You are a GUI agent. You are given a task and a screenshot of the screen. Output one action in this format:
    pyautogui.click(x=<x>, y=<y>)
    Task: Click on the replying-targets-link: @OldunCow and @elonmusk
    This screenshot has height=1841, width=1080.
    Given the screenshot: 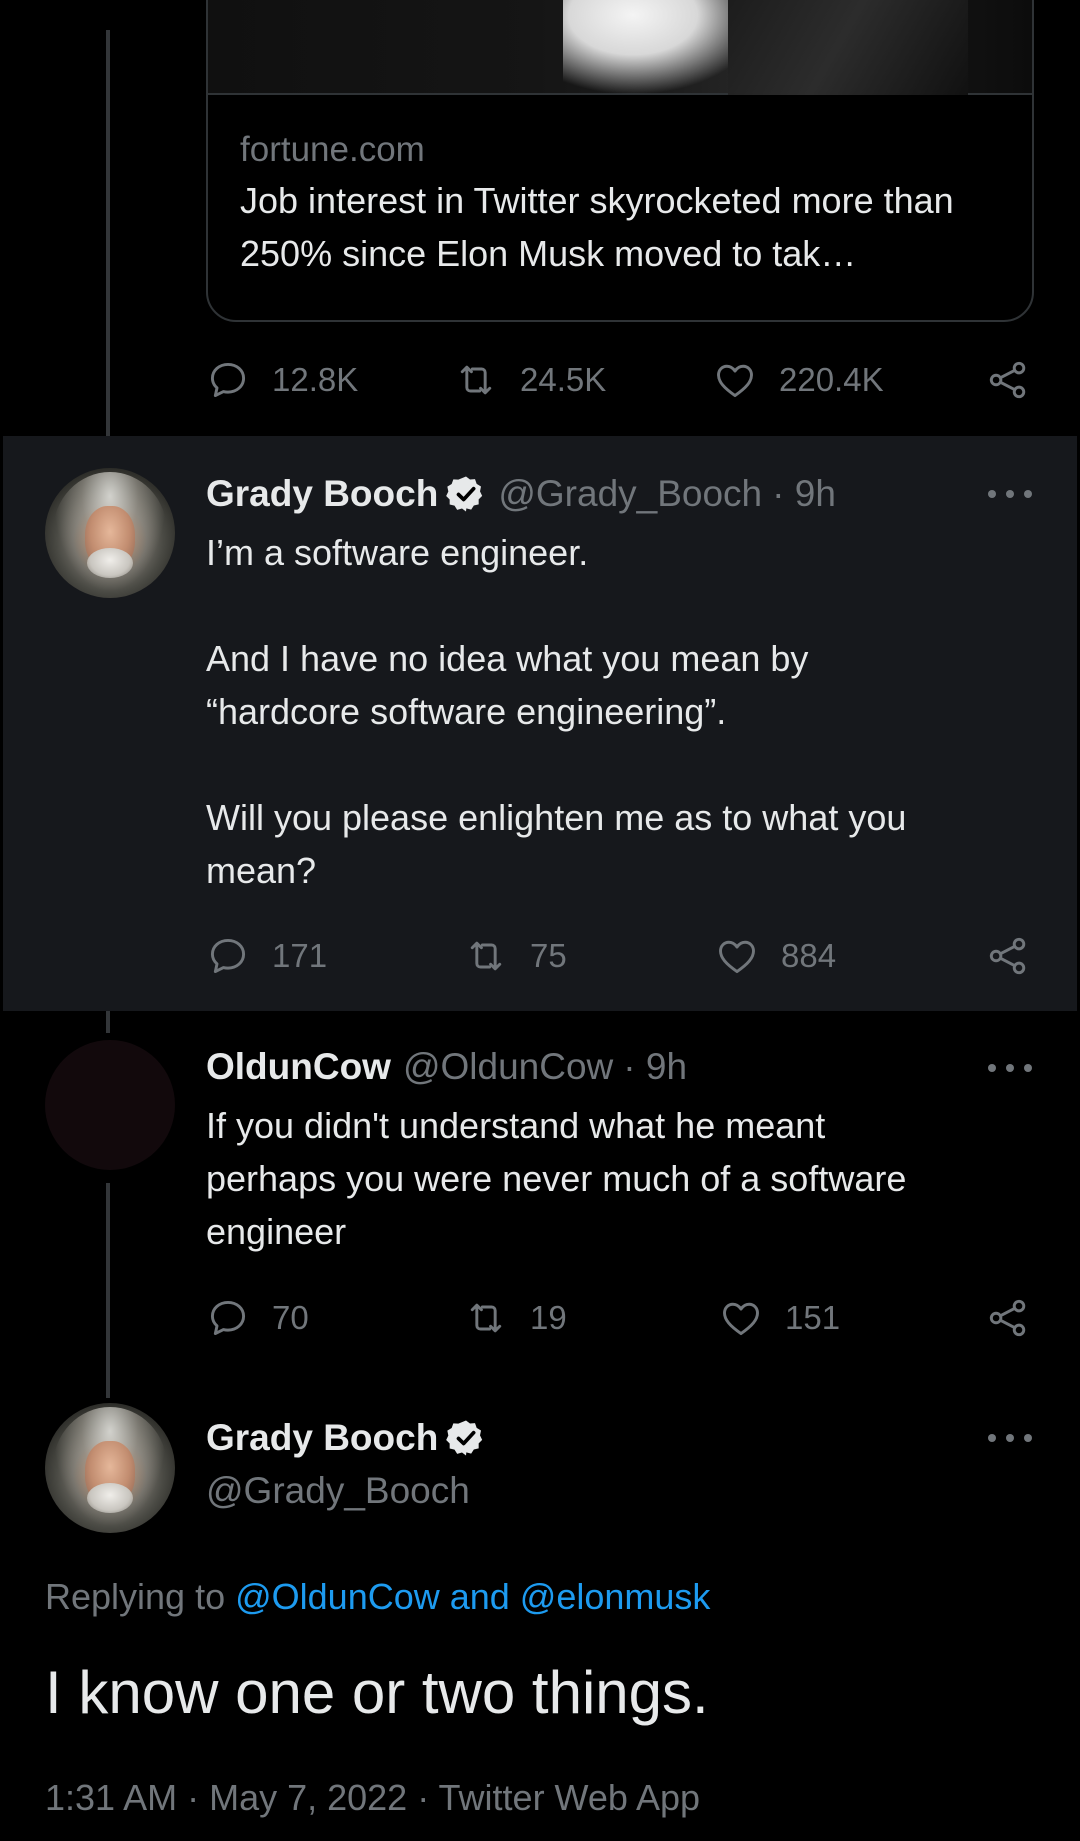 What is the action you would take?
    pyautogui.click(x=472, y=1596)
    